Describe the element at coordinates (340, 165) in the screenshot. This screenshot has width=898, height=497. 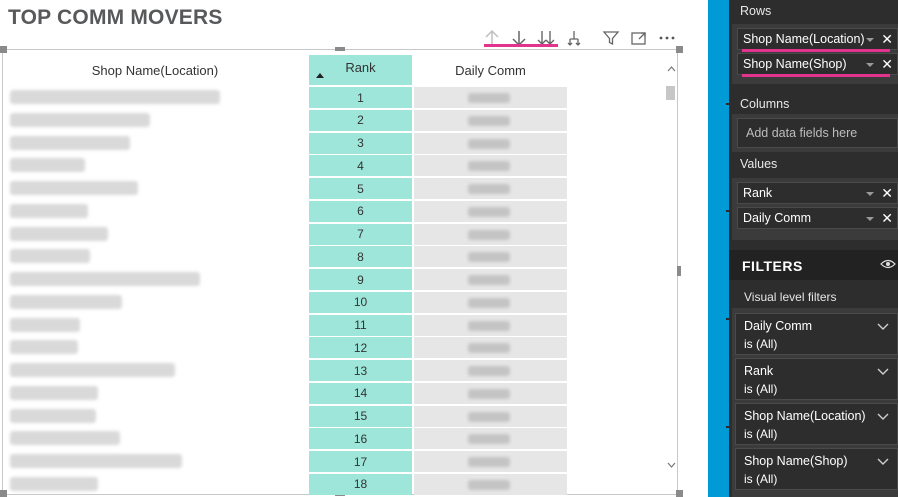
I see `table-row: 4` at that location.